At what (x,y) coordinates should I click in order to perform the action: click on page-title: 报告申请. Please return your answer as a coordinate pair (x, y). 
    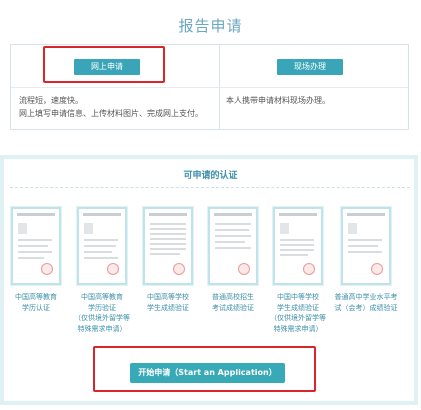
    Looking at the image, I should click on (210, 26).